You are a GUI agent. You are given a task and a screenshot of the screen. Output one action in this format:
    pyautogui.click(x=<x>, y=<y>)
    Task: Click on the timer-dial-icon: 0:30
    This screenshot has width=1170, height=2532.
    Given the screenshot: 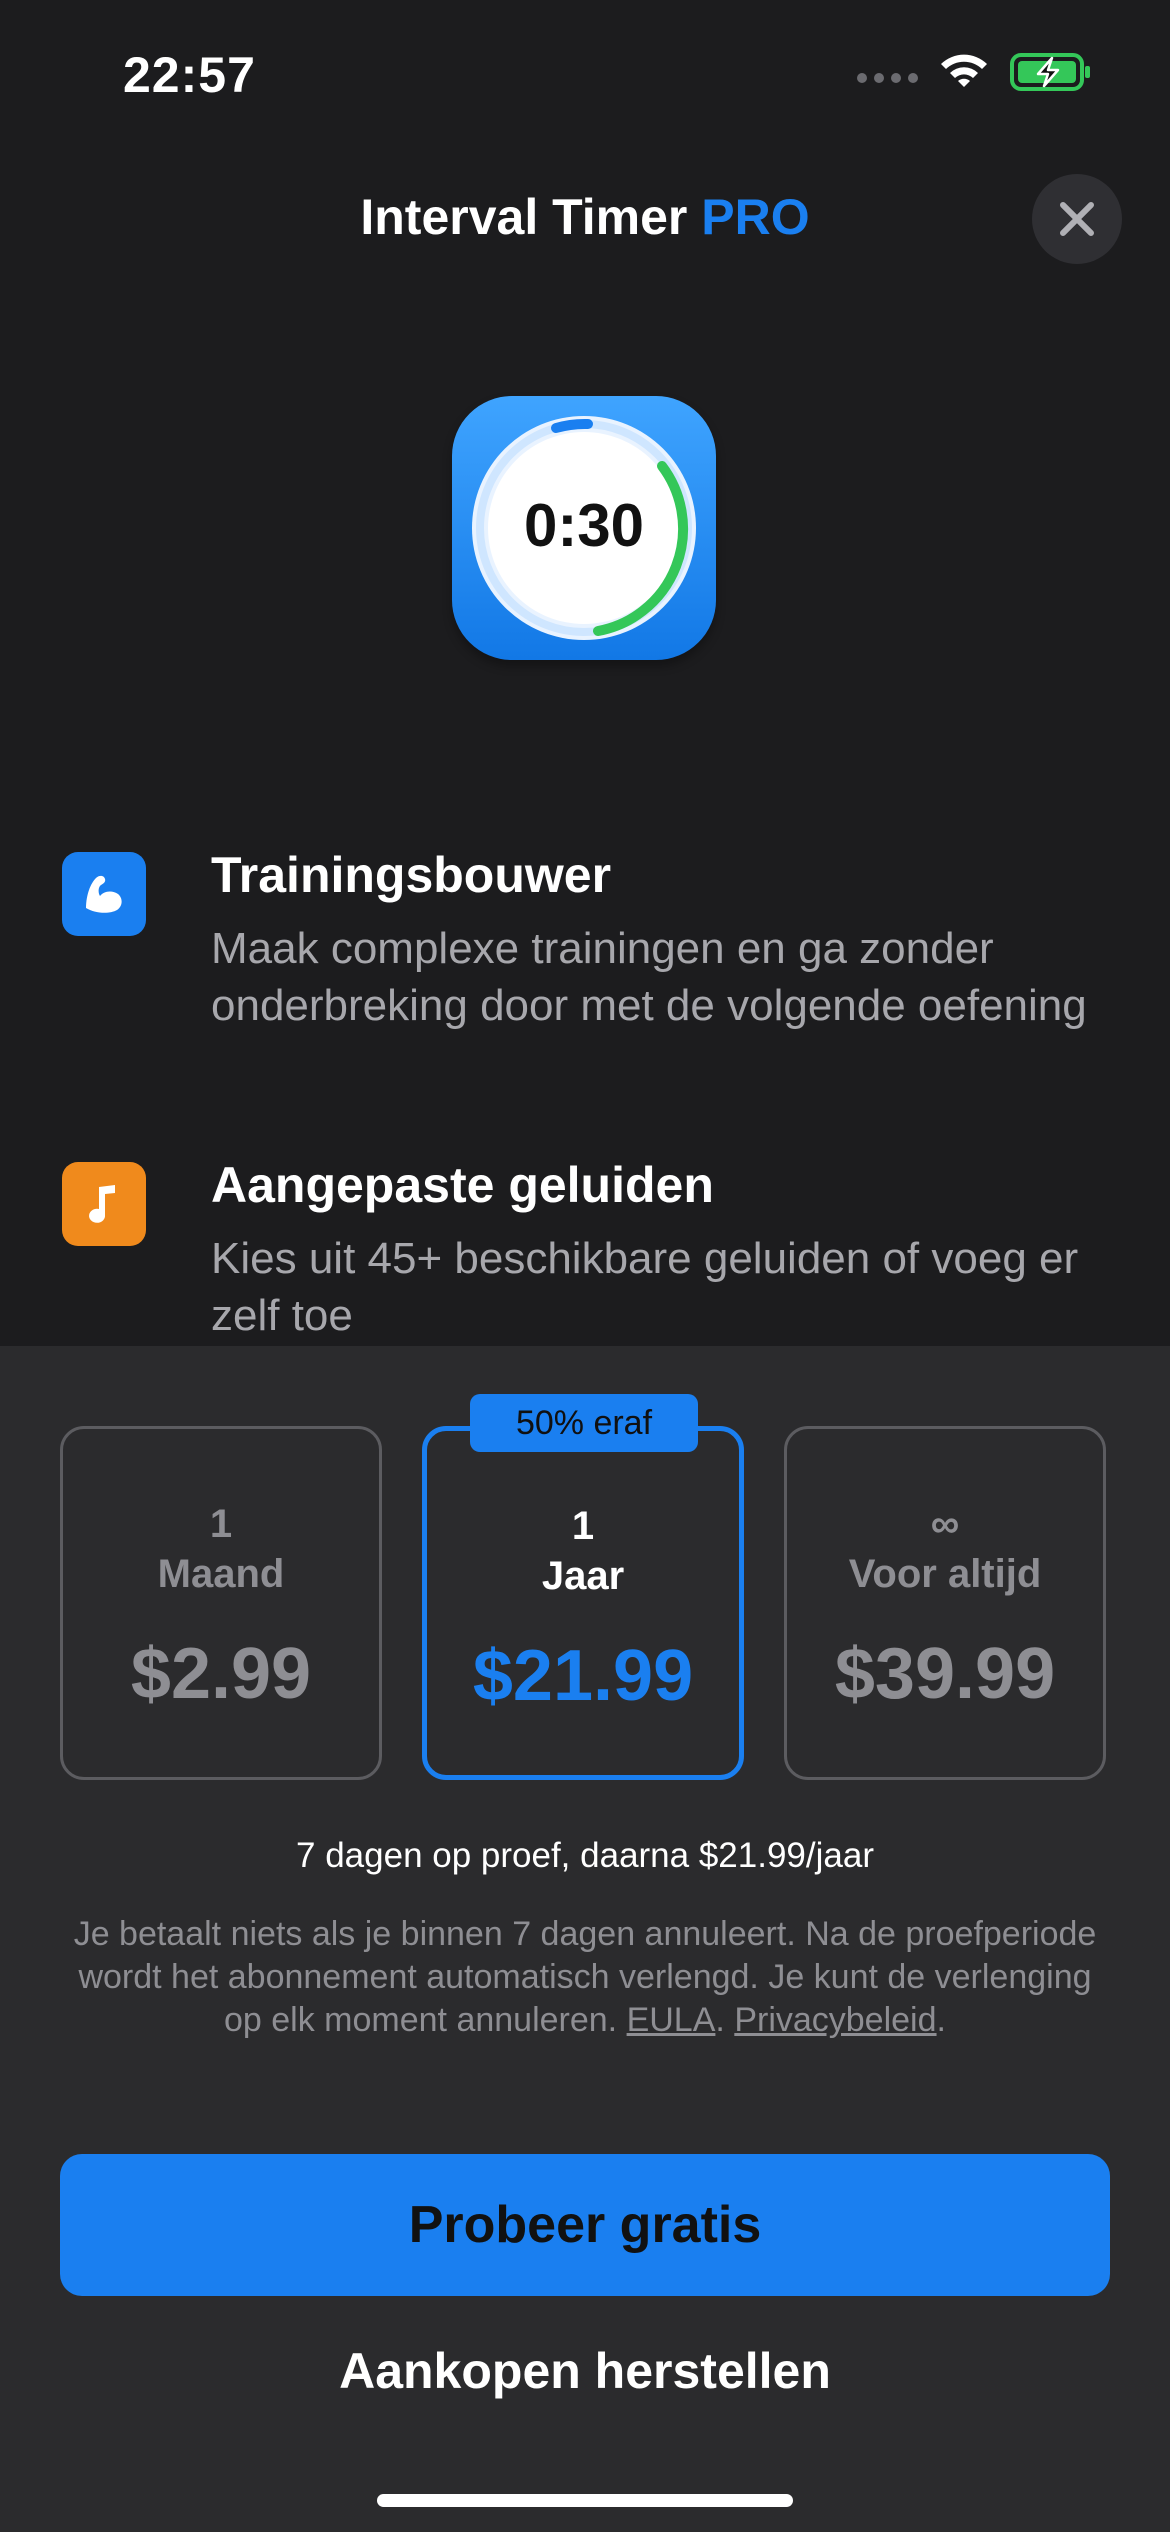 What is the action you would take?
    pyautogui.click(x=584, y=528)
    